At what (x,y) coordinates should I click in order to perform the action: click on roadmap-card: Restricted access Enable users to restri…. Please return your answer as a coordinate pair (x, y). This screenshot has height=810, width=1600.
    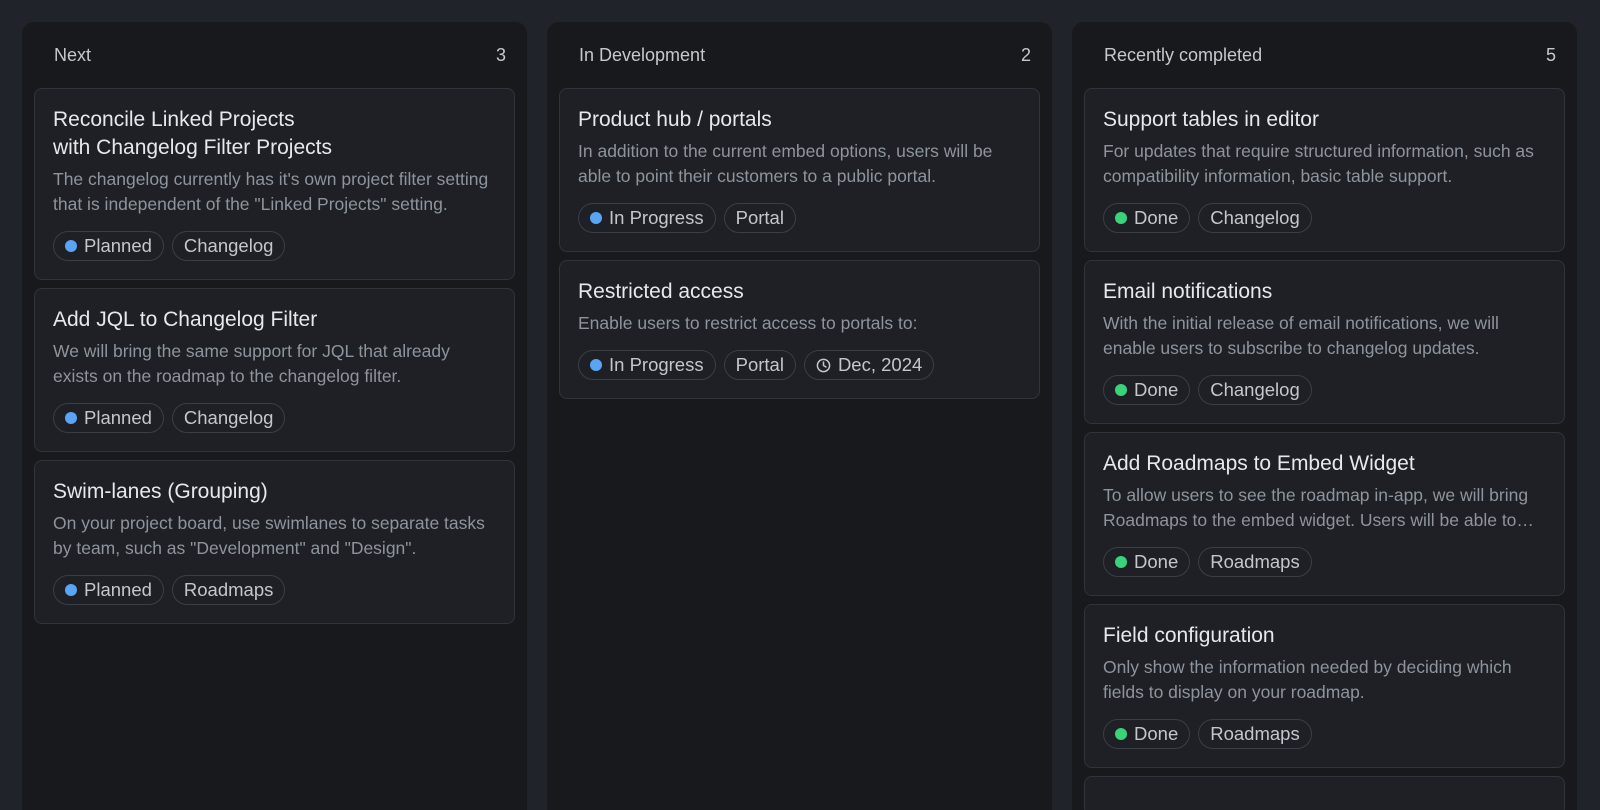
    Looking at the image, I should click on (799, 329).